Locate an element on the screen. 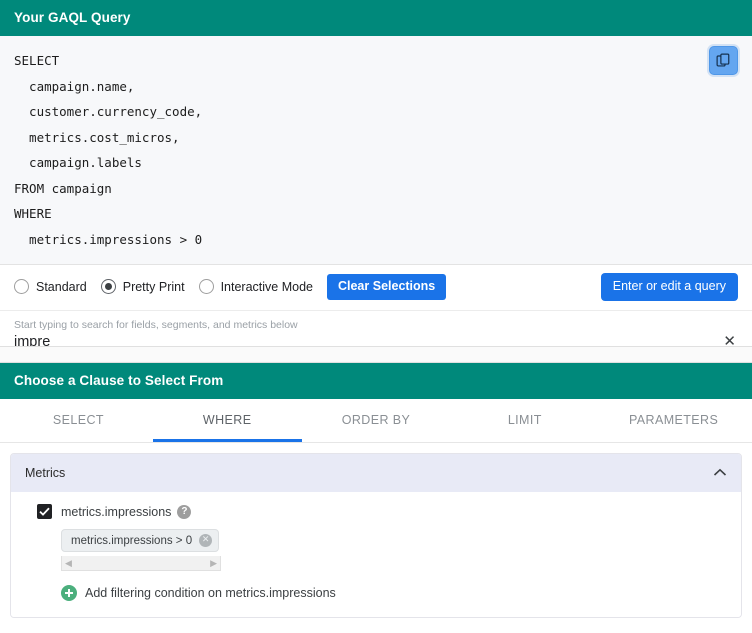 Image resolution: width=752 pixels, height=633 pixels. filter-chip: metrics.impressions > 0 ✕ is located at coordinates (140, 540).